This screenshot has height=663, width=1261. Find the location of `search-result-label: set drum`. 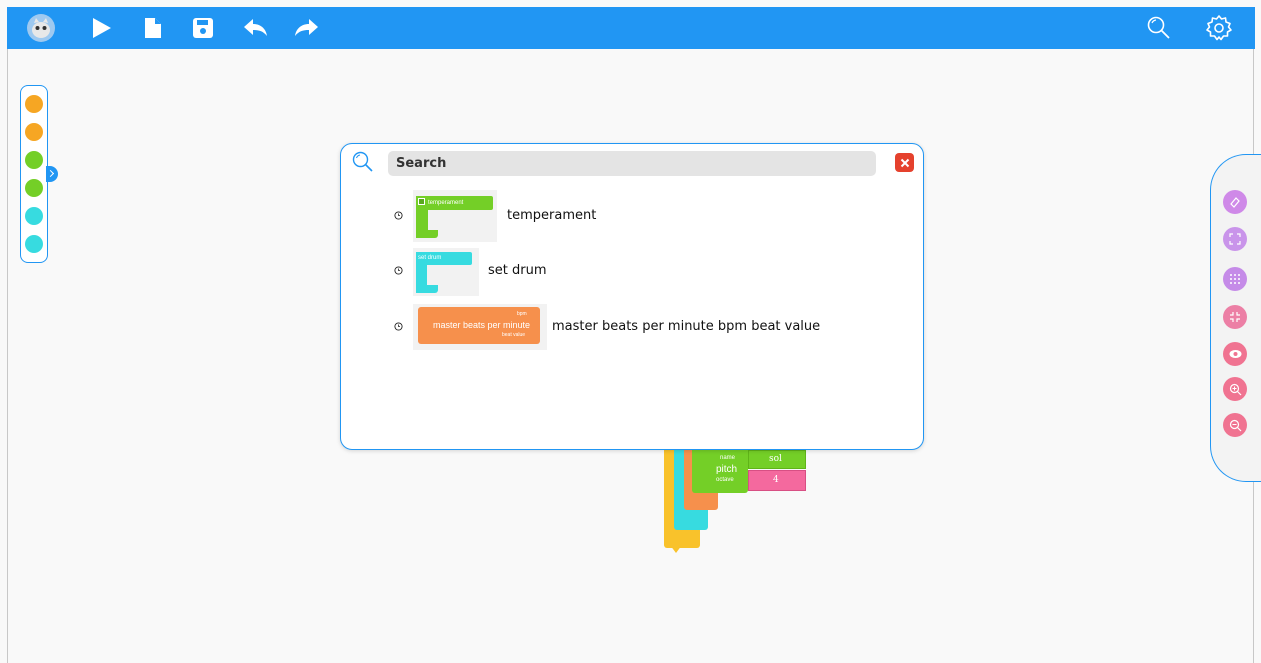

search-result-label: set drum is located at coordinates (517, 270).